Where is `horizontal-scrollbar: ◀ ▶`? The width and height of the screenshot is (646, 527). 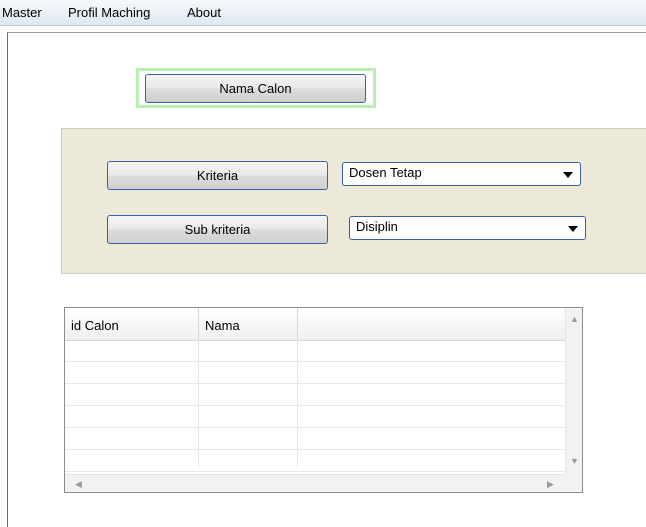 horizontal-scrollbar: ◀ ▶ is located at coordinates (315, 483).